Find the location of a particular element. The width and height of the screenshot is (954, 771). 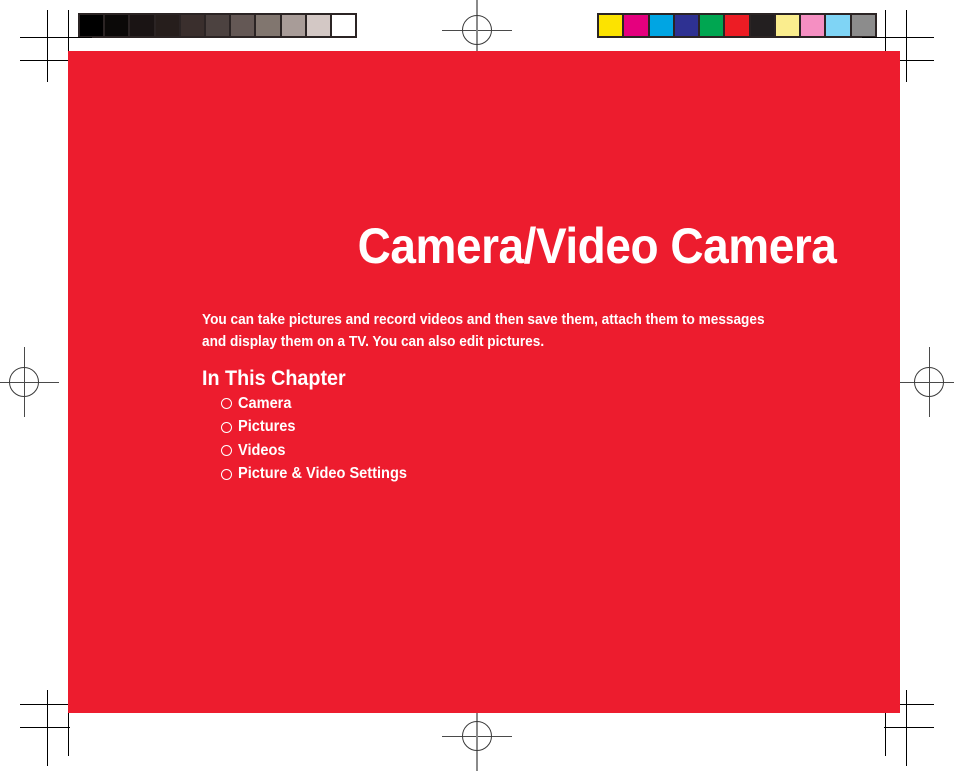

list-item: Picture & Video Settings is located at coordinates (319, 475).